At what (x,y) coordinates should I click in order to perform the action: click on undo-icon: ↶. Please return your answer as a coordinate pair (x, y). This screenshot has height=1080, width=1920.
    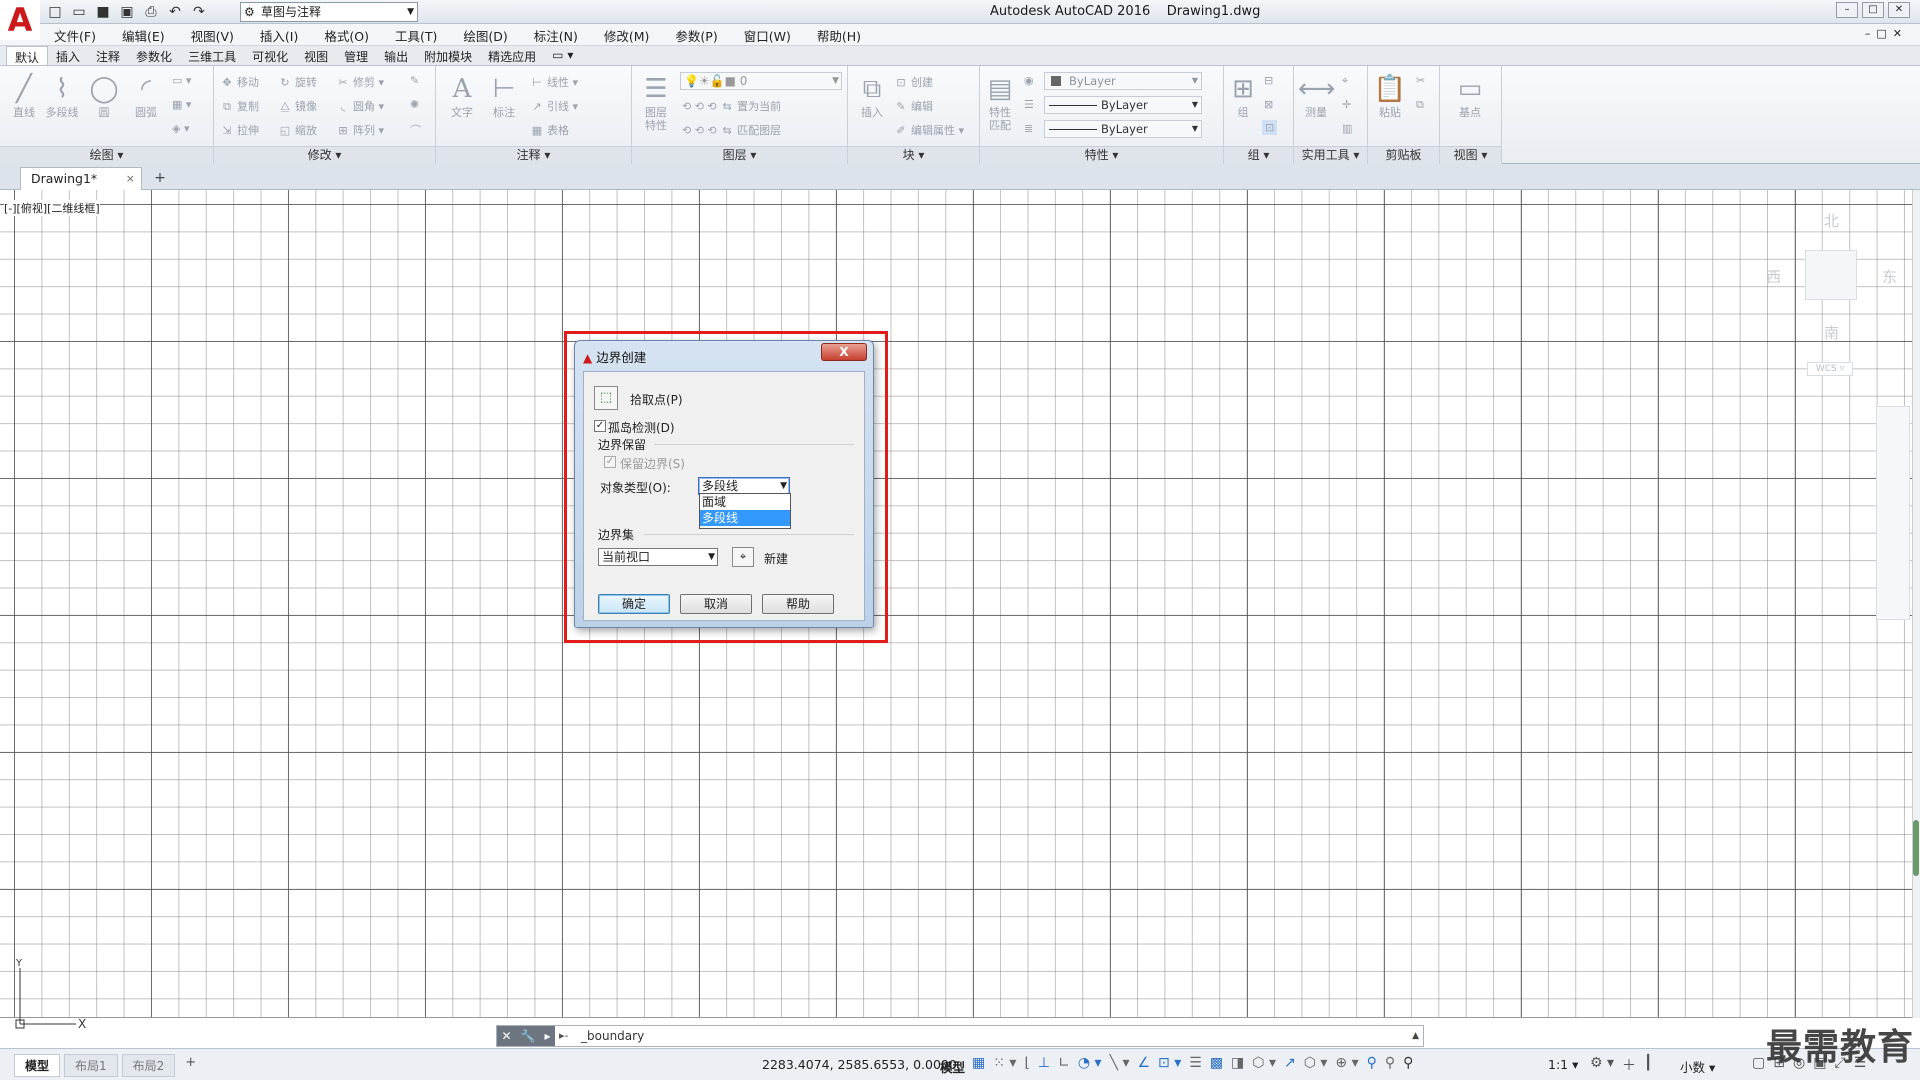
    Looking at the image, I should click on (175, 12).